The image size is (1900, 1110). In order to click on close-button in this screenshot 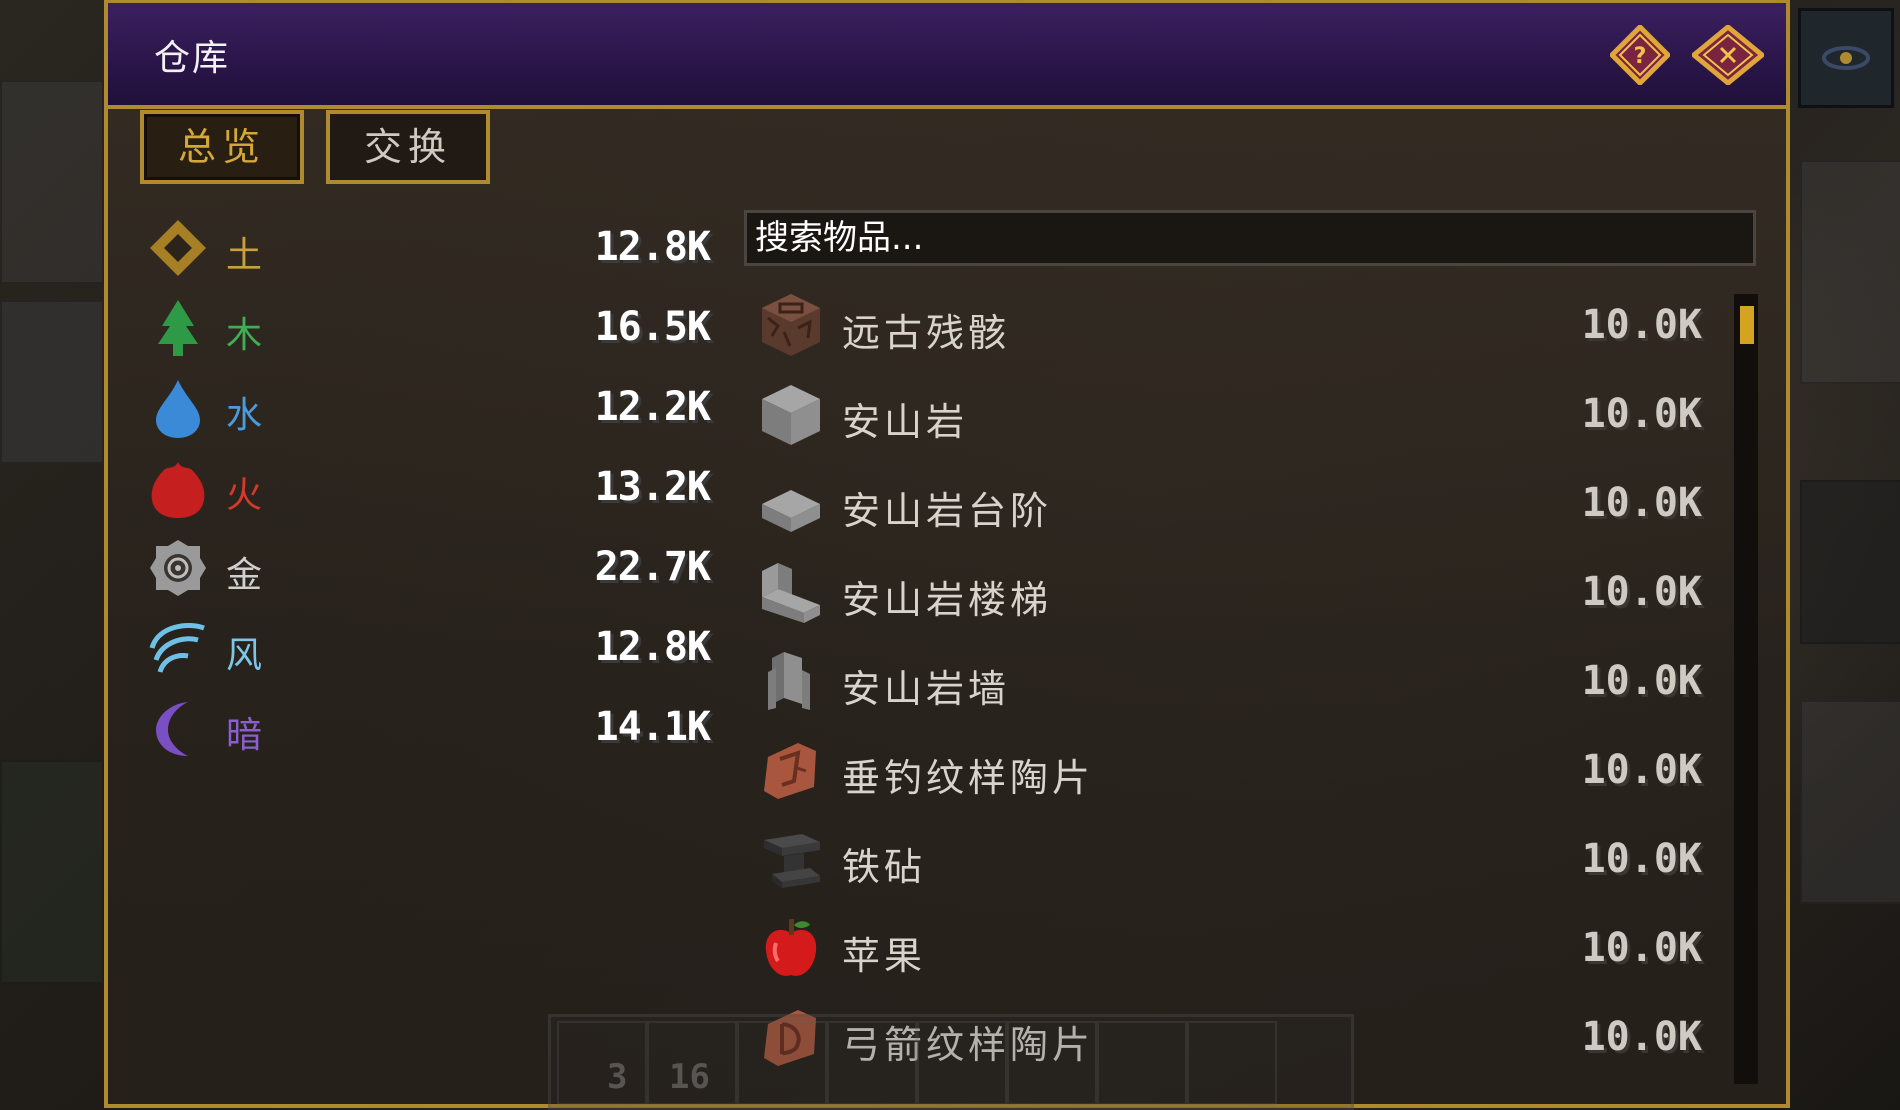, I will do `click(1728, 55)`.